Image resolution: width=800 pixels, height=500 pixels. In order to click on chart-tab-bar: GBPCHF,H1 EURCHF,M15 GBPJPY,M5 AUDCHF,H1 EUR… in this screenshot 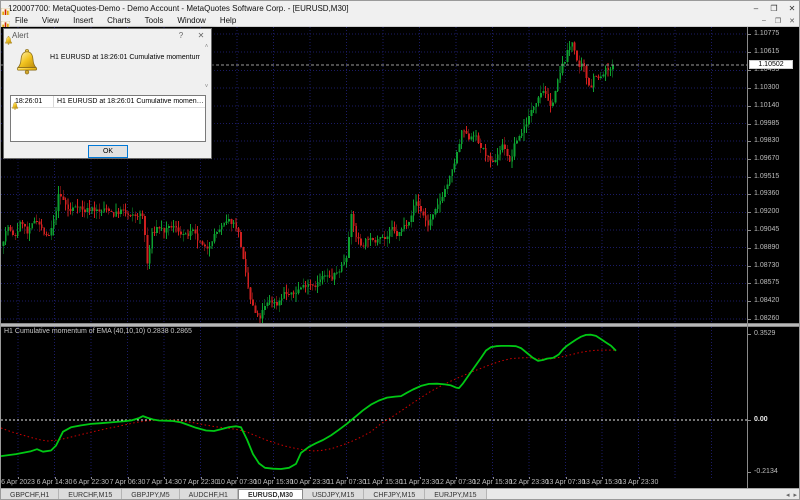, I will do `click(400, 493)`.